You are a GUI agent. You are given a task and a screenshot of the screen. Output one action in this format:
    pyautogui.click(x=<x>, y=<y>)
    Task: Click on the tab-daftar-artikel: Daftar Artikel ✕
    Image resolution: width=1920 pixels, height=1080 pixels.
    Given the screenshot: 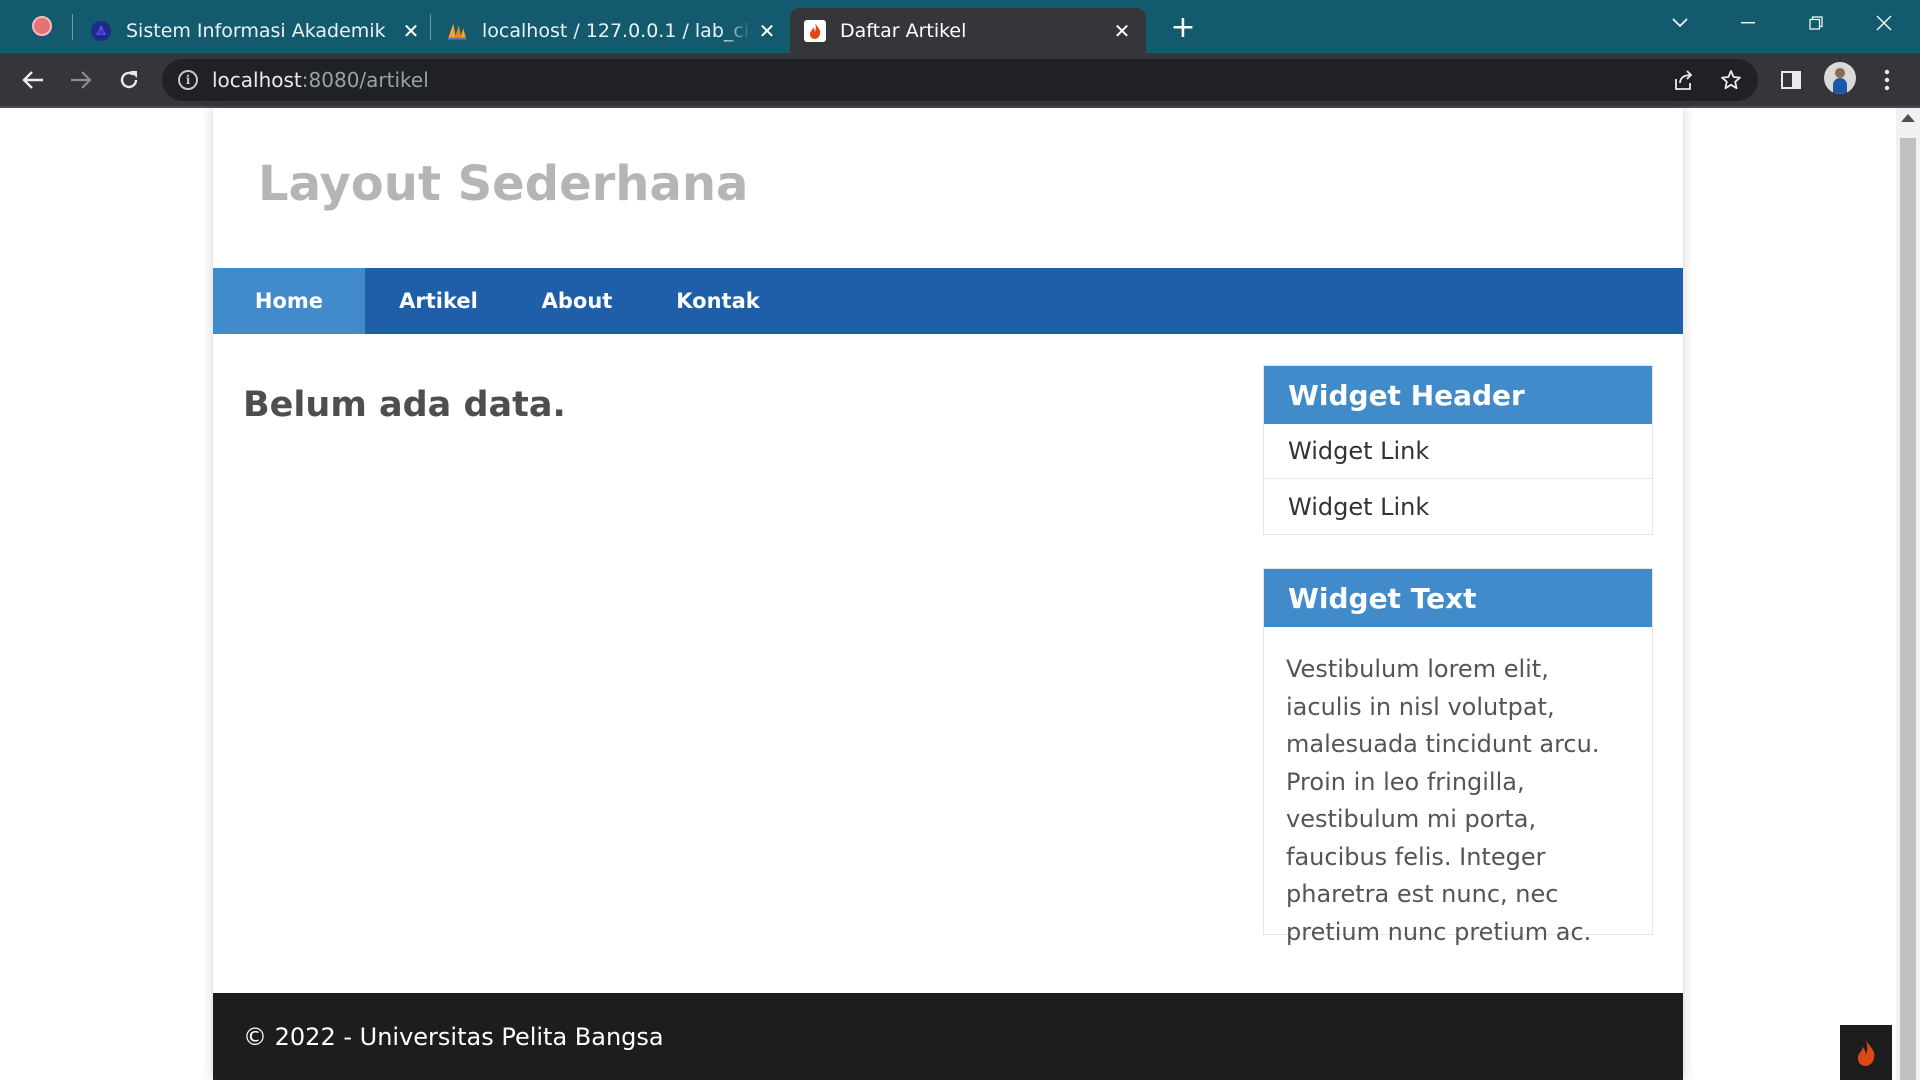 What is the action you would take?
    pyautogui.click(x=968, y=30)
    